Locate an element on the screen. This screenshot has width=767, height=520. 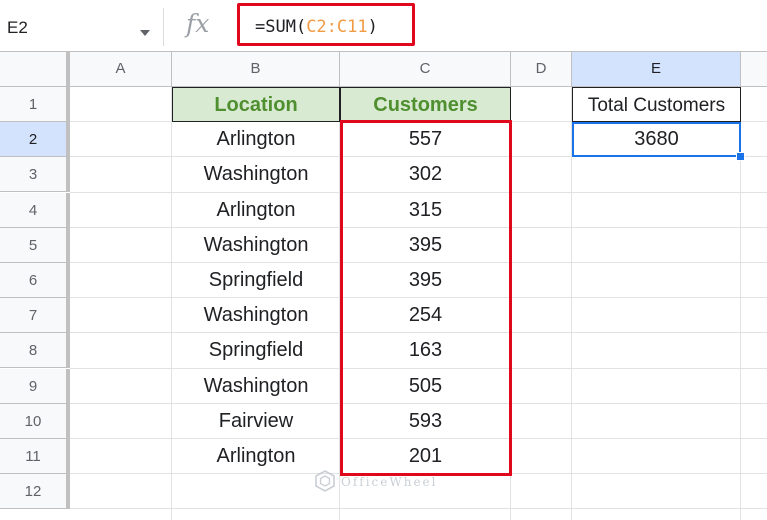
row-header-4: 4 is located at coordinates (35, 210).